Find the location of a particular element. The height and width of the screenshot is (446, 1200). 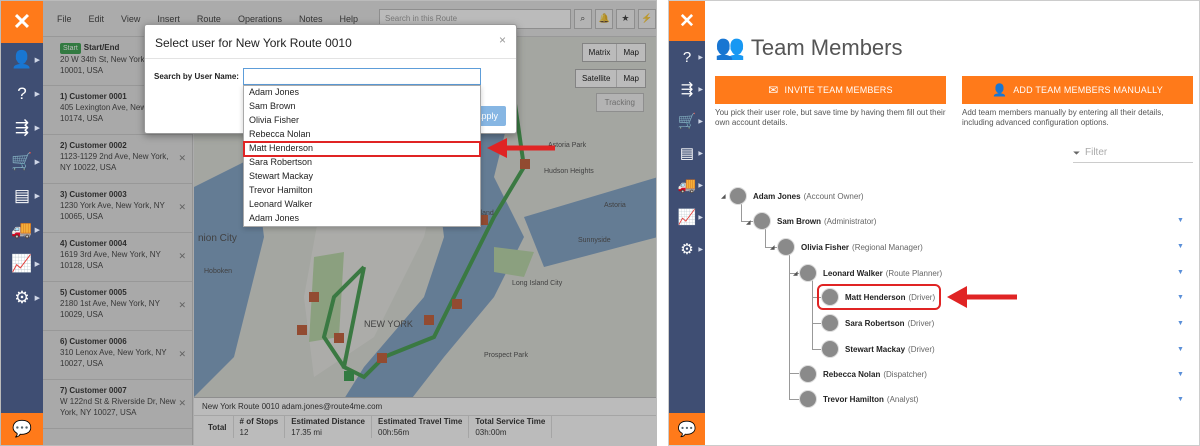

dropdown-option: Sara Robertson is located at coordinates (362, 163).